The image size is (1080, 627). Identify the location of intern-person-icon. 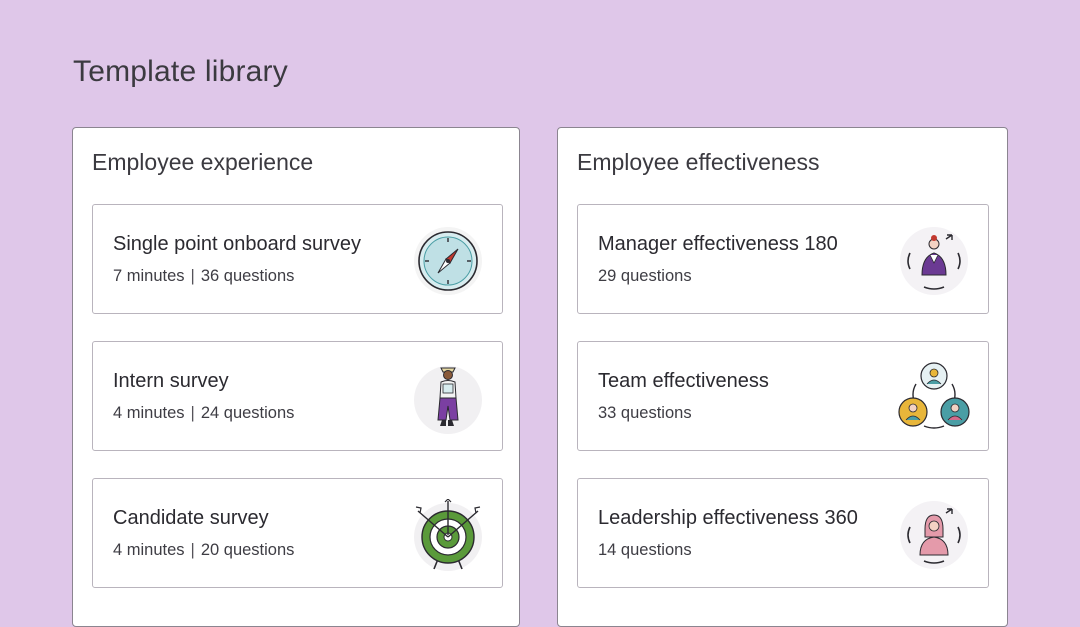
(448, 398).